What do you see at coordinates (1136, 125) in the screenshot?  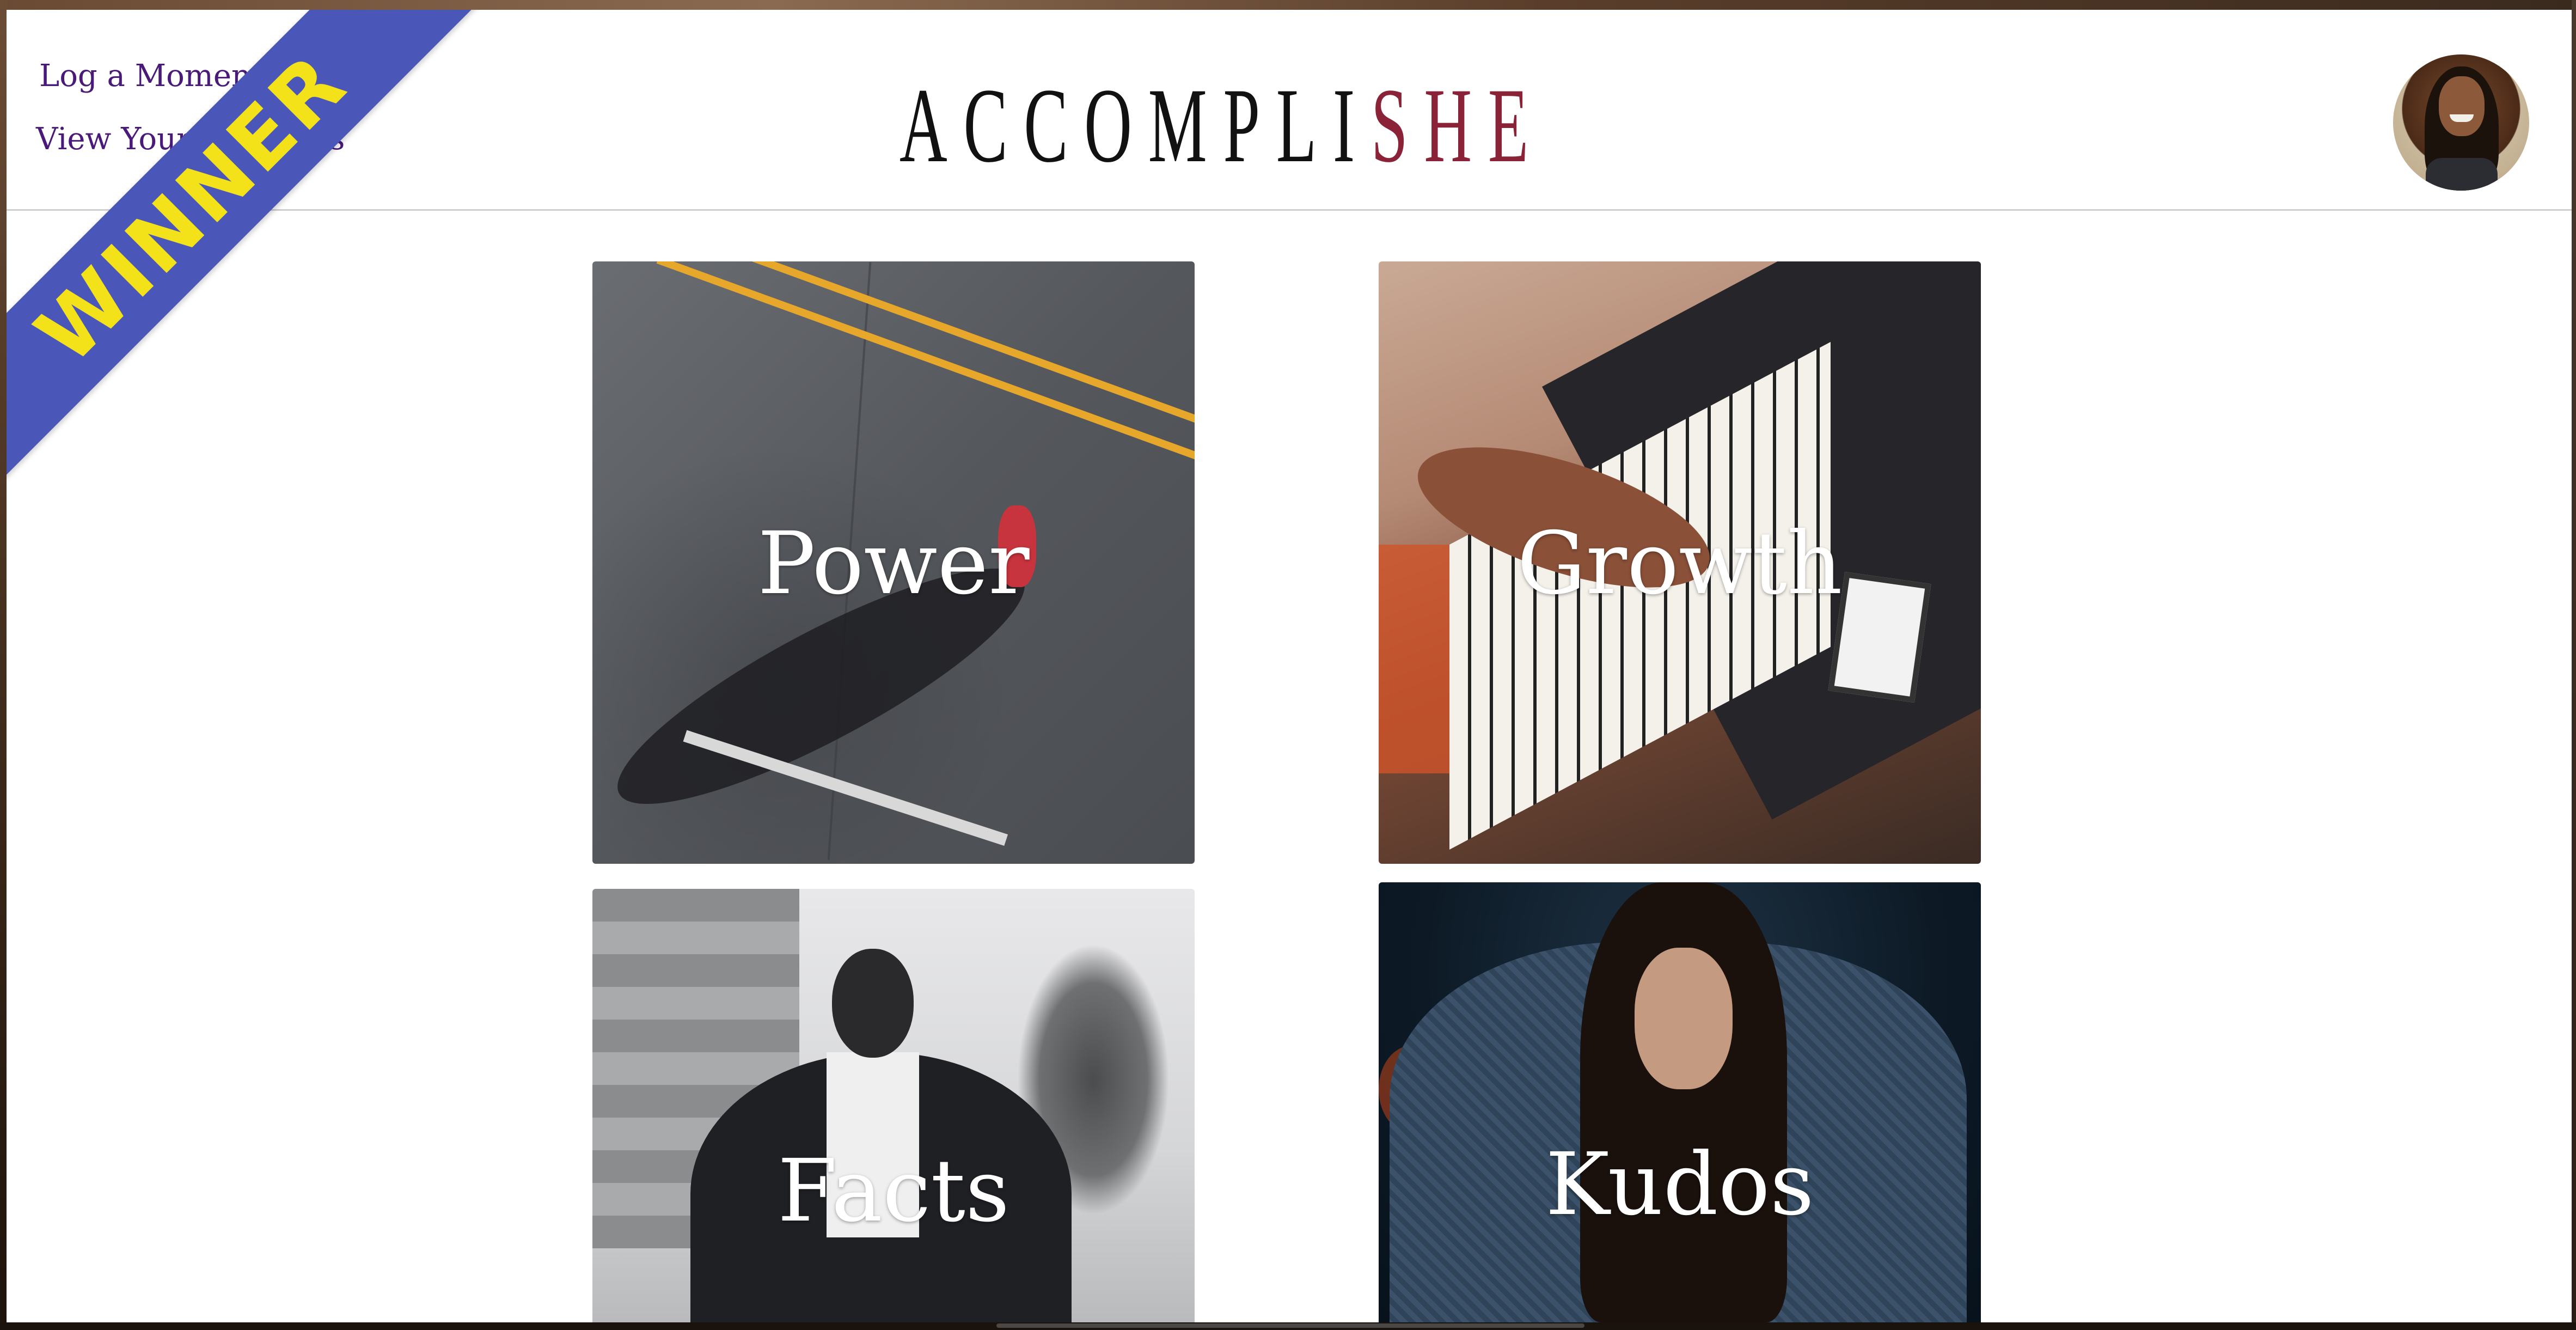 I see `logo-text-main: ACCOMPLI` at bounding box center [1136, 125].